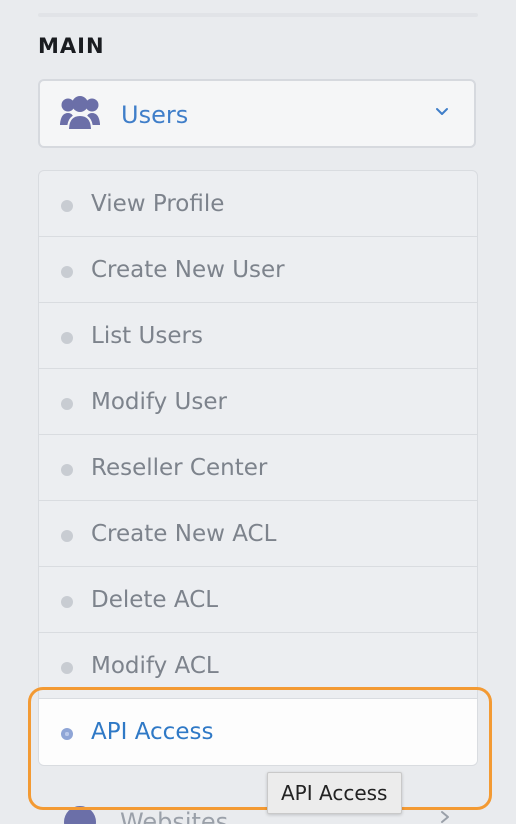  Describe the element at coordinates (258, 600) in the screenshot. I see `submenu-item-delete-acl: Delete ACL` at that location.